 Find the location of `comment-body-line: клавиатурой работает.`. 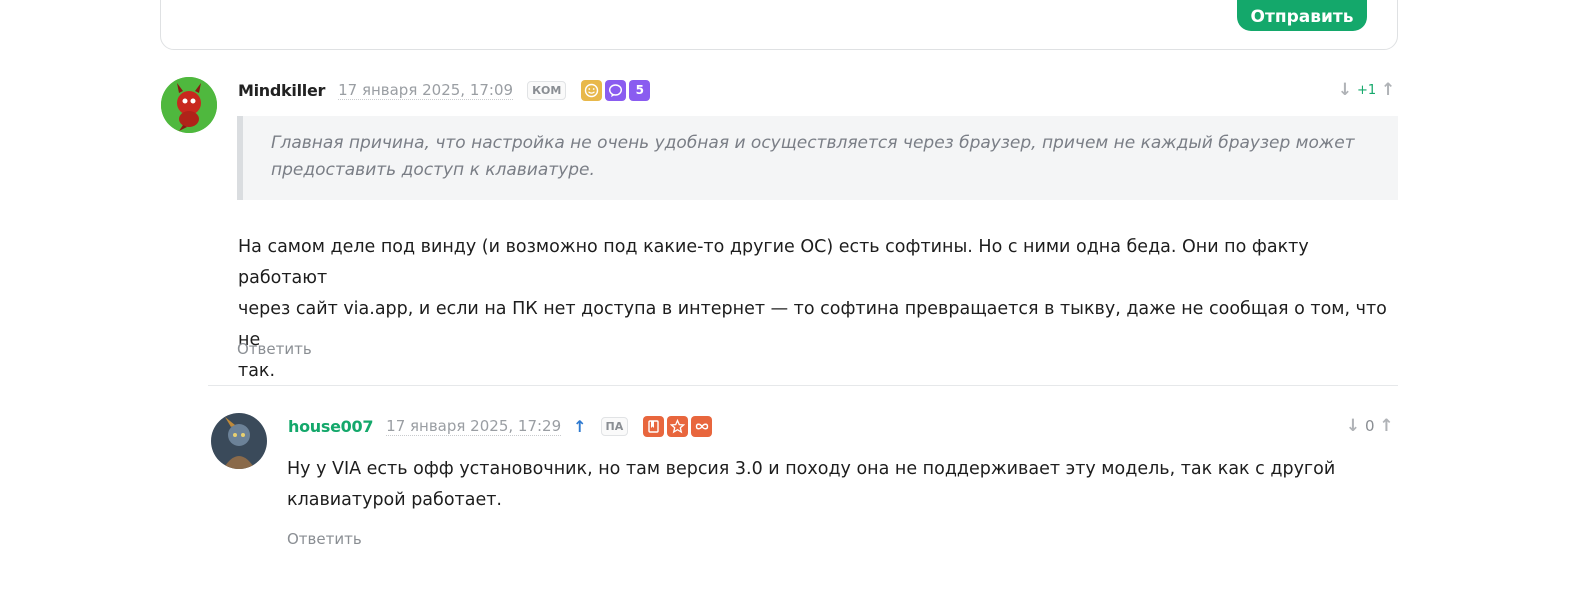

comment-body-line: клавиатурой работает. is located at coordinates (394, 500).